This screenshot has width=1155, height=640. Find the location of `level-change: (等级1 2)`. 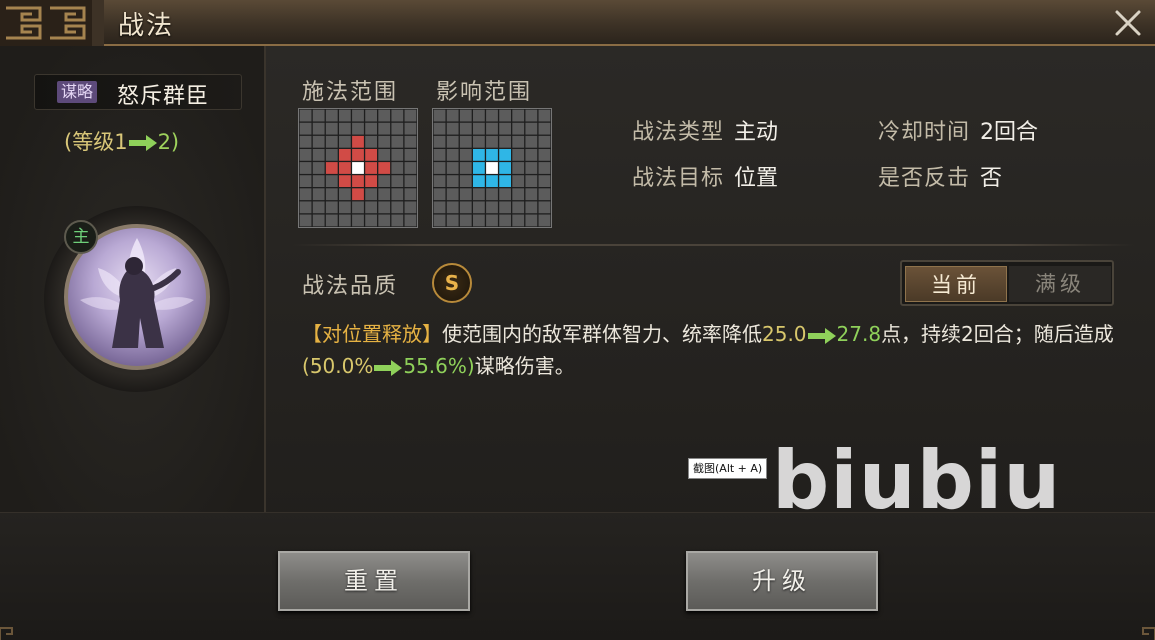

level-change: (等级1 2) is located at coordinates (121, 141).